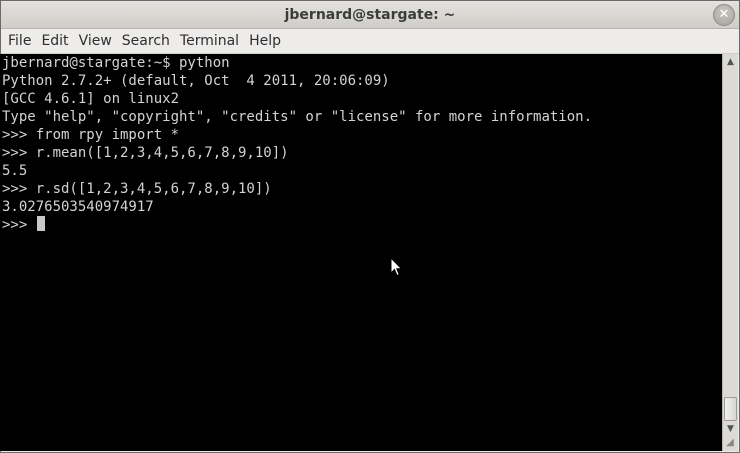 The image size is (740, 453). I want to click on terminal-prompt-line: >>>, so click(361, 225).